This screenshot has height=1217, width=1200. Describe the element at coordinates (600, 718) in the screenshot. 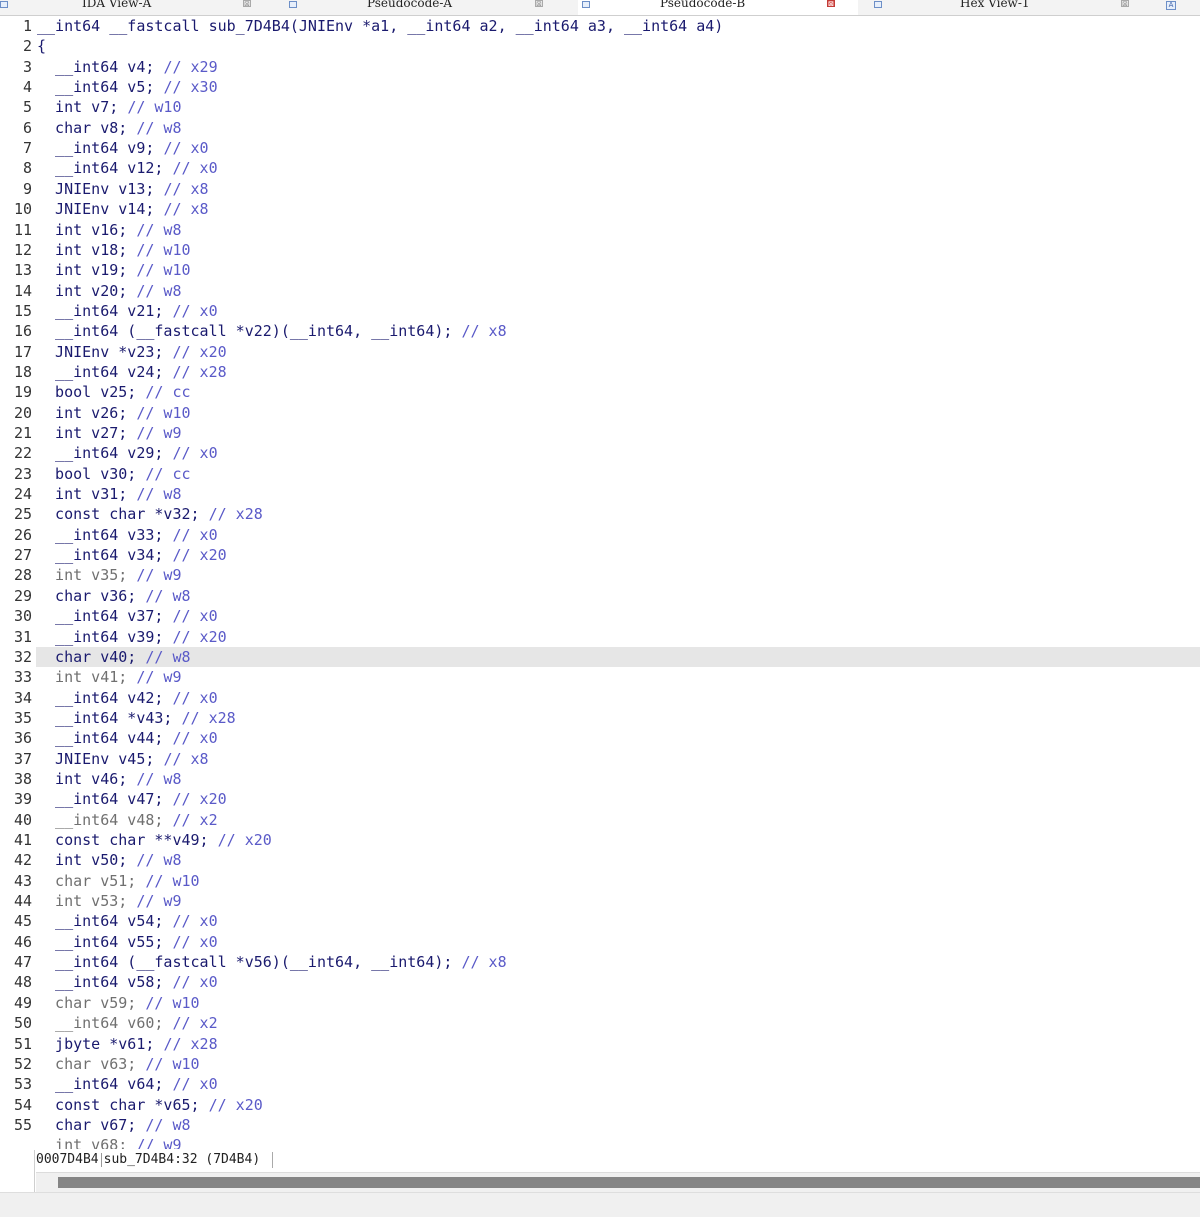

I see `code-line: 35 __int64 *v43; // x28` at that location.